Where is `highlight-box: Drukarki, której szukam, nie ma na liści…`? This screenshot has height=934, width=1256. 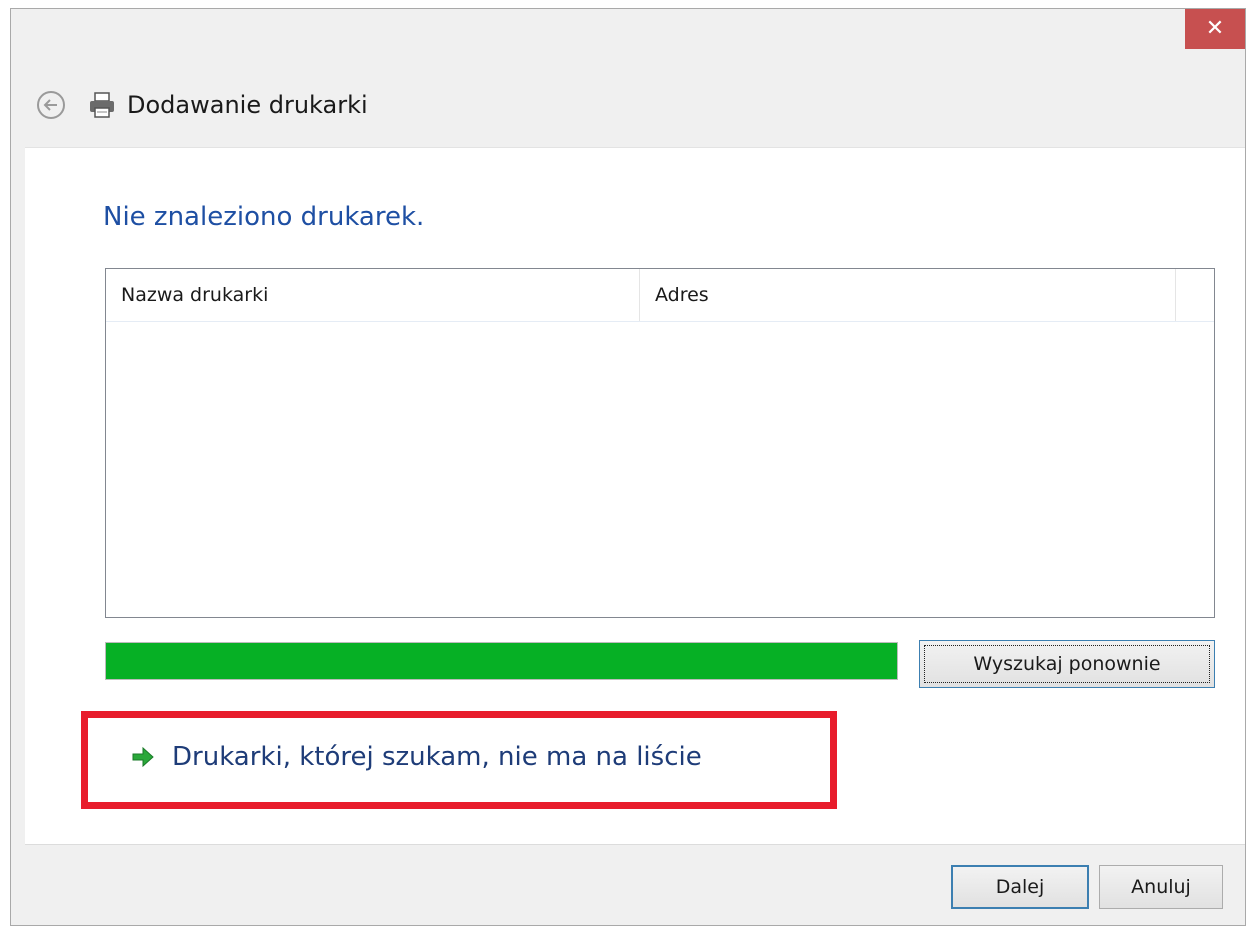
highlight-box: Drukarki, której szukam, nie ma na liści… is located at coordinates (459, 760).